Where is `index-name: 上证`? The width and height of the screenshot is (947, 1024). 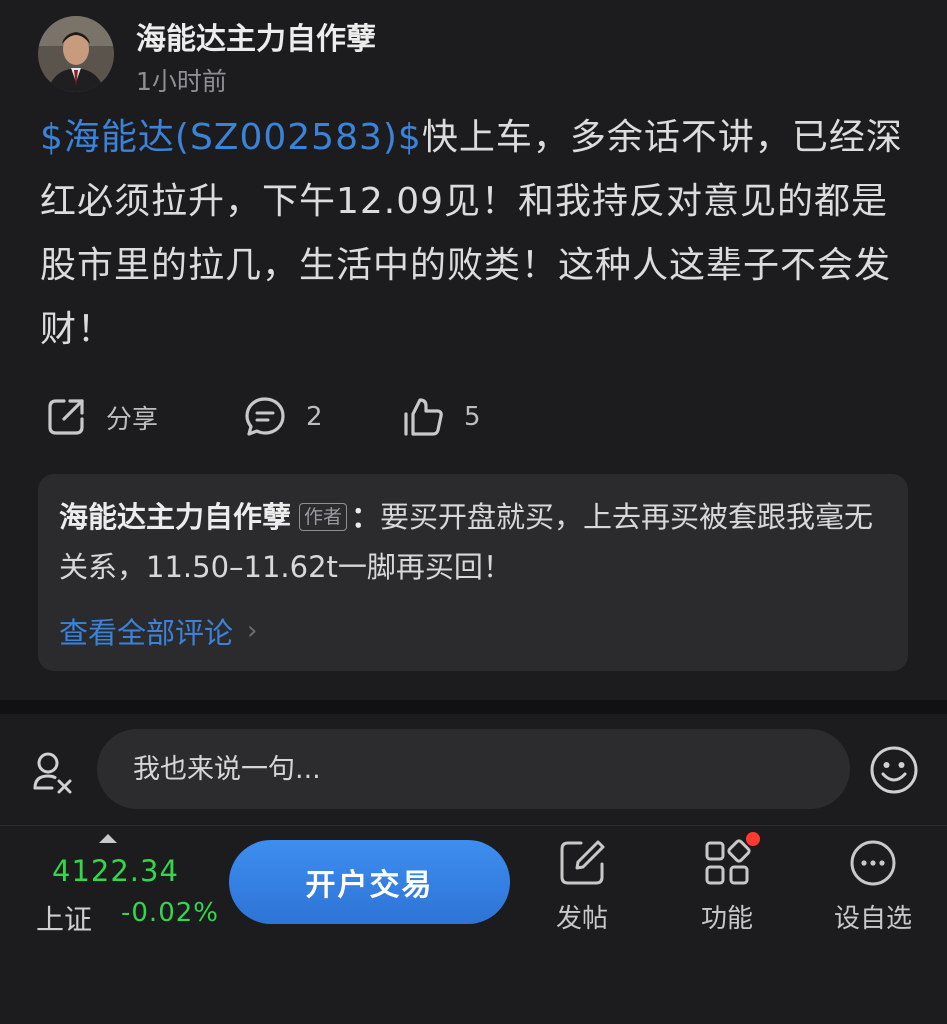
index-name: 上证 is located at coordinates (64, 919).